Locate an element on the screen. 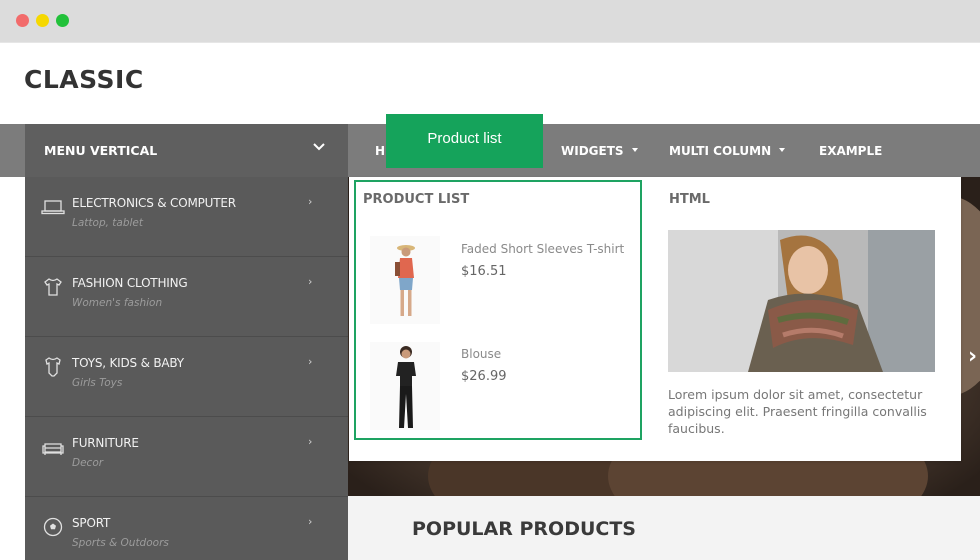 Image resolution: width=980 pixels, height=560 pixels. html-block-title: HTML is located at coordinates (689, 199).